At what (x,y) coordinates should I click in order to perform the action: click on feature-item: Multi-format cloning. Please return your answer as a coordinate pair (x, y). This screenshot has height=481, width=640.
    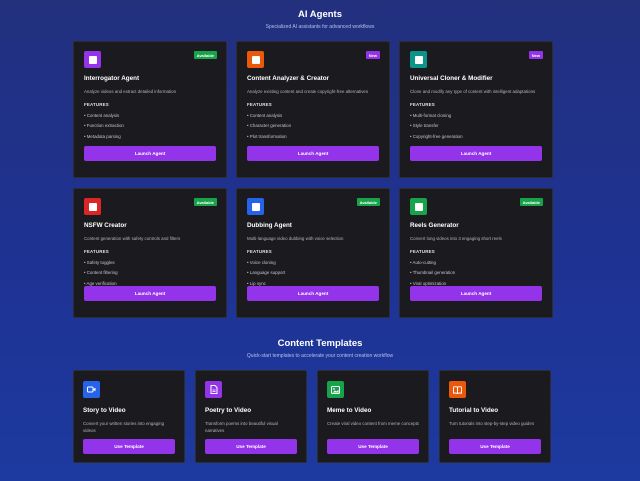
    Looking at the image, I should click on (476, 115).